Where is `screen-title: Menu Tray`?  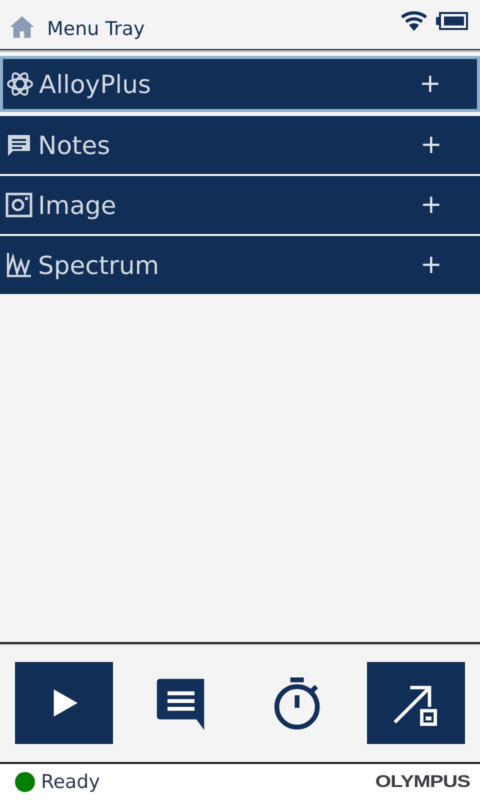 screen-title: Menu Tray is located at coordinates (96, 29).